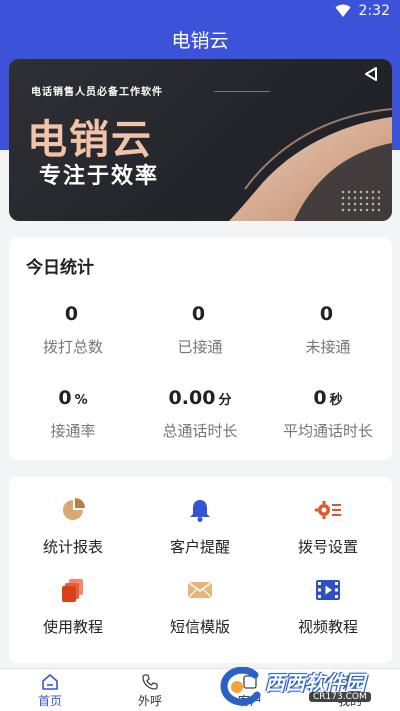 The height and width of the screenshot is (711, 400). I want to click on menu-label: 短信模版, so click(199, 627).